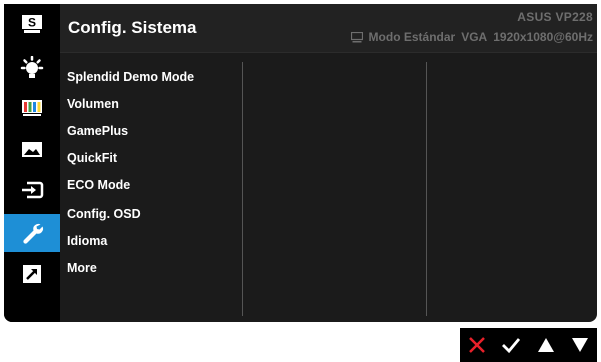  I want to click on sidebar-item-image, so click(32, 150).